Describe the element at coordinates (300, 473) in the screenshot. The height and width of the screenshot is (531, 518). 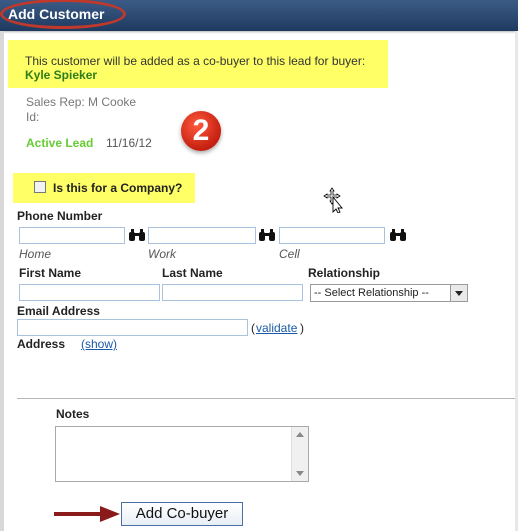
I see `scroll-down-icon` at that location.